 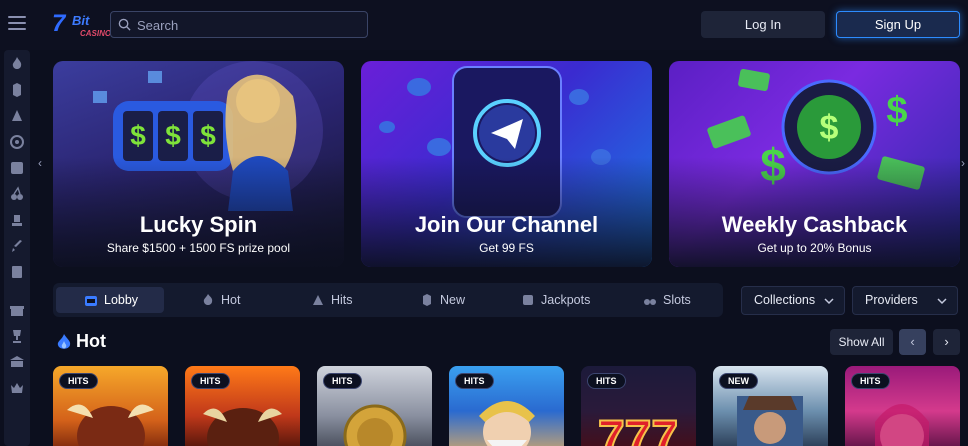 I want to click on tab-hot: Hot, so click(x=231, y=300).